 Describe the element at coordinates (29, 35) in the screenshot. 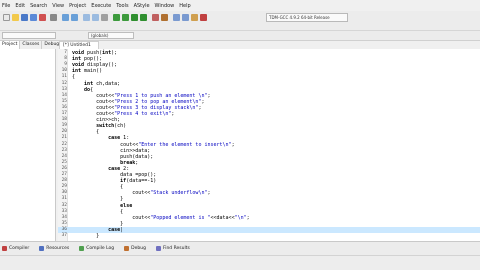

I see `class-select` at that location.